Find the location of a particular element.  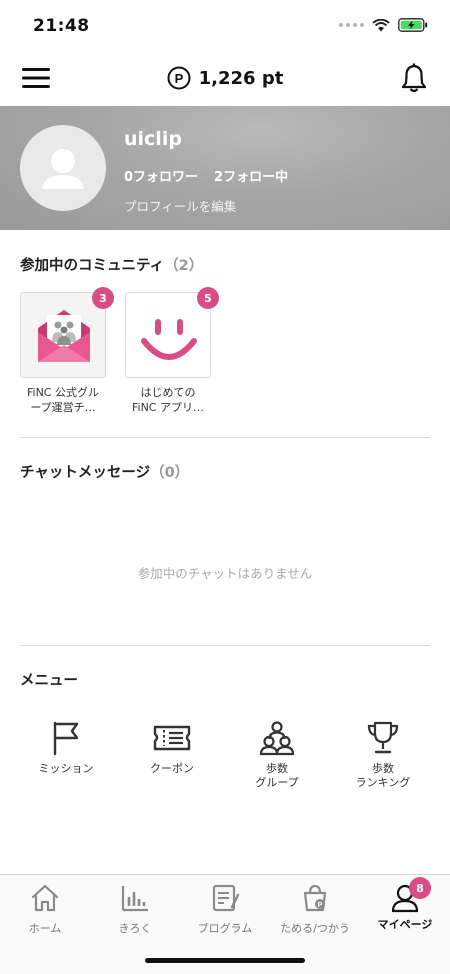

tab-label: ためる/つかう is located at coordinates (315, 928).